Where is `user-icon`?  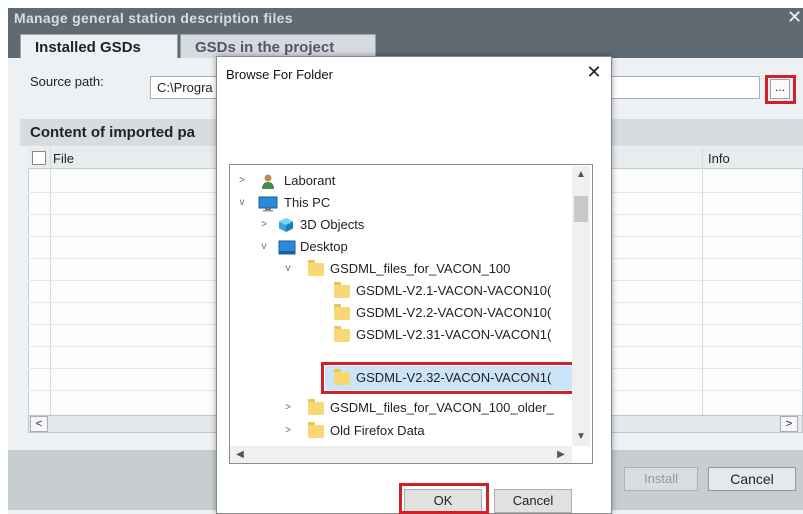
user-icon is located at coordinates (268, 181).